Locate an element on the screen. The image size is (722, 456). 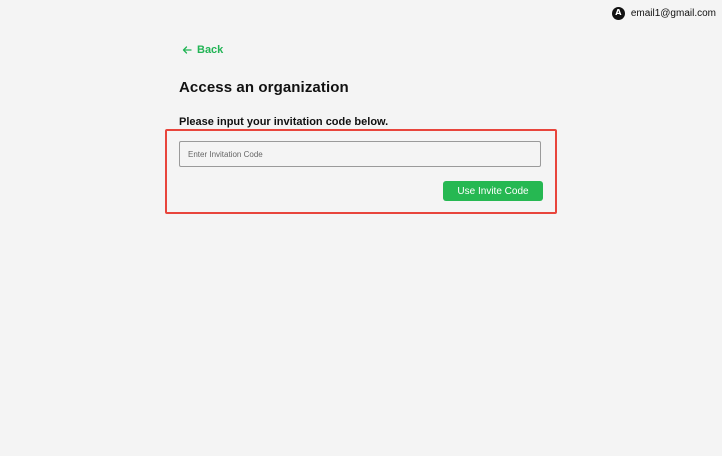
back-link: Back is located at coordinates (202, 50).